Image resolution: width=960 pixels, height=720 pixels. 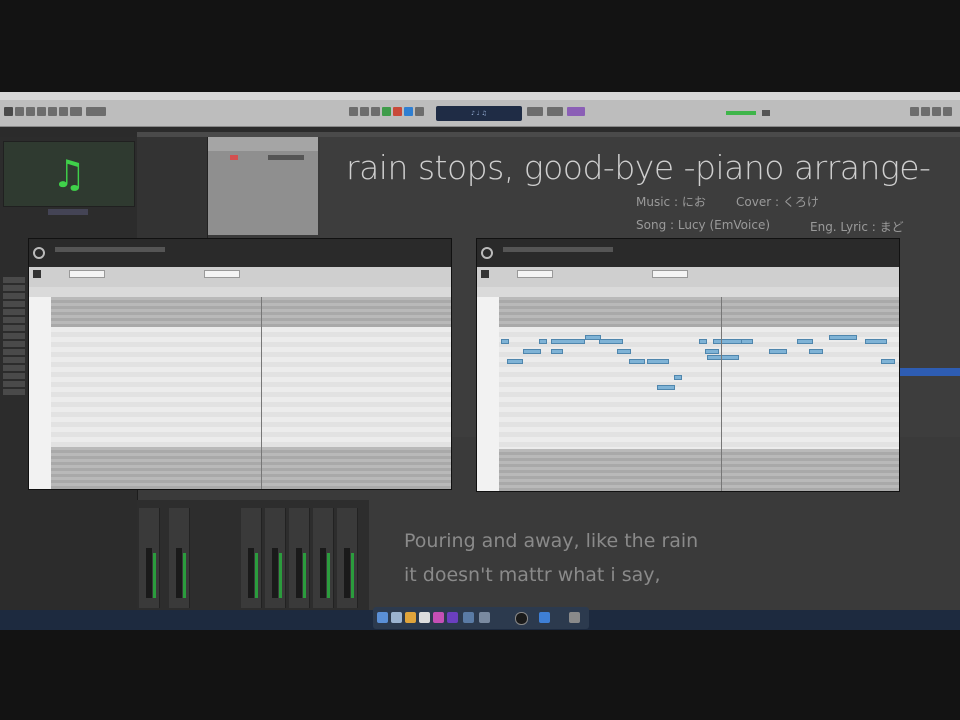 I want to click on launchpad-icon, so click(x=396, y=617).